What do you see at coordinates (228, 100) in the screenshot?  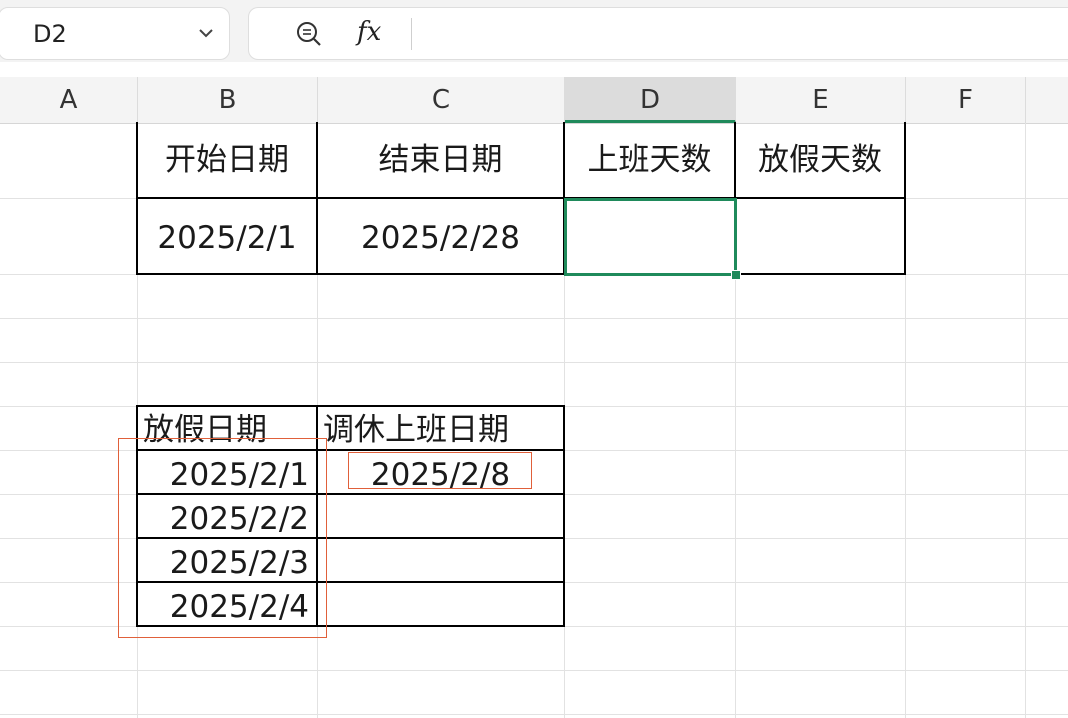 I see `column-header-b: B` at bounding box center [228, 100].